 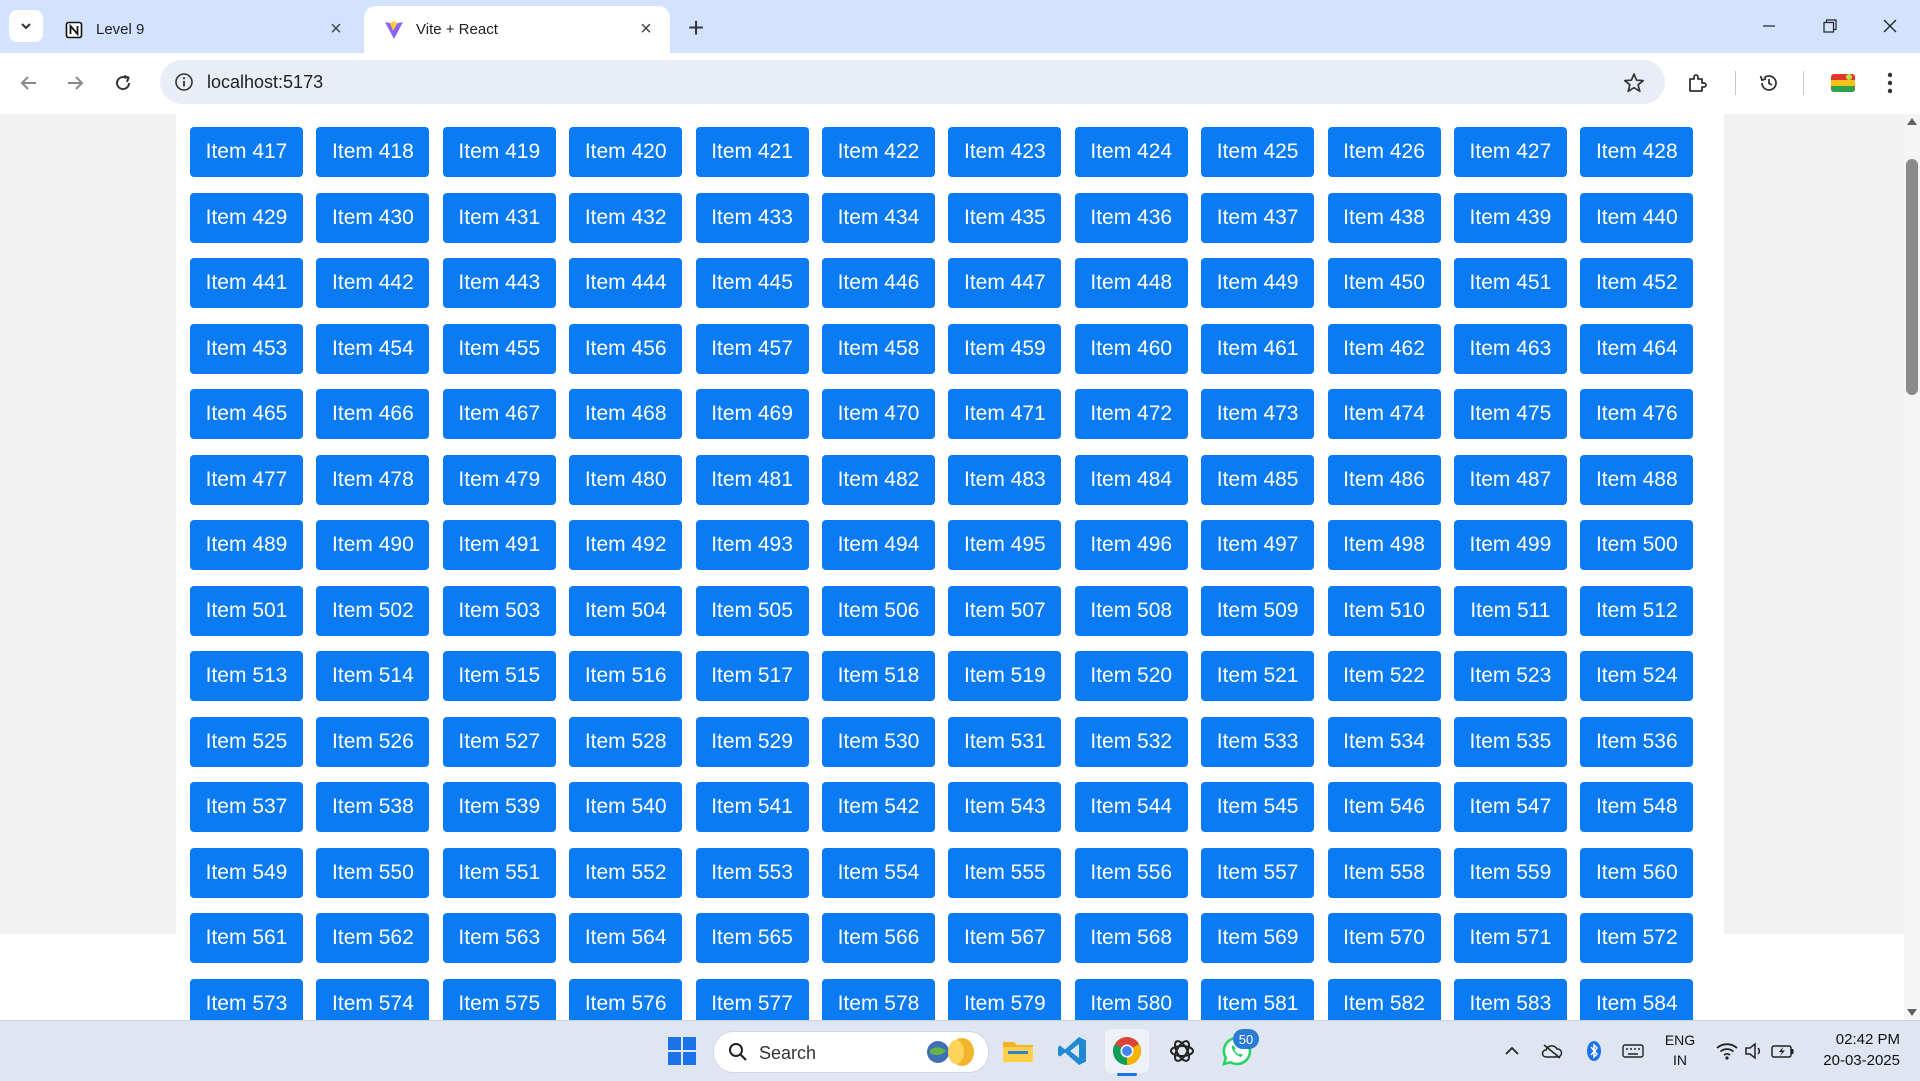 What do you see at coordinates (373, 414) in the screenshot?
I see `item-button: Item 466` at bounding box center [373, 414].